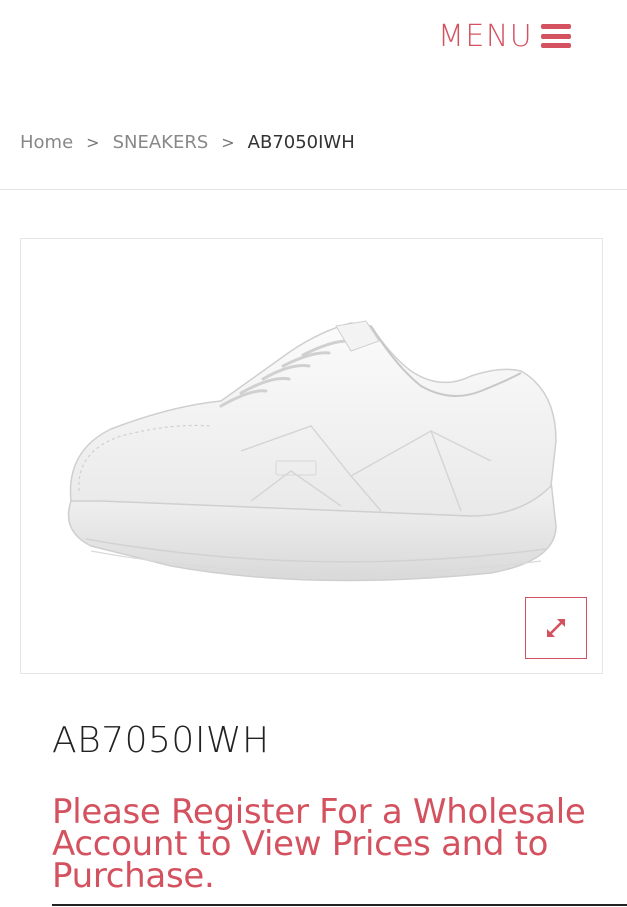  What do you see at coordinates (161, 142) in the screenshot?
I see `breadcrumb-category: SNEAKERS` at bounding box center [161, 142].